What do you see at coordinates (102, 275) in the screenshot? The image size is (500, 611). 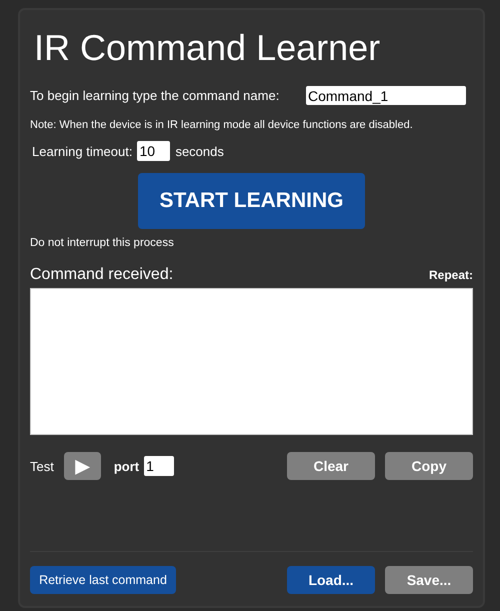 I see `command-label: Command received:` at bounding box center [102, 275].